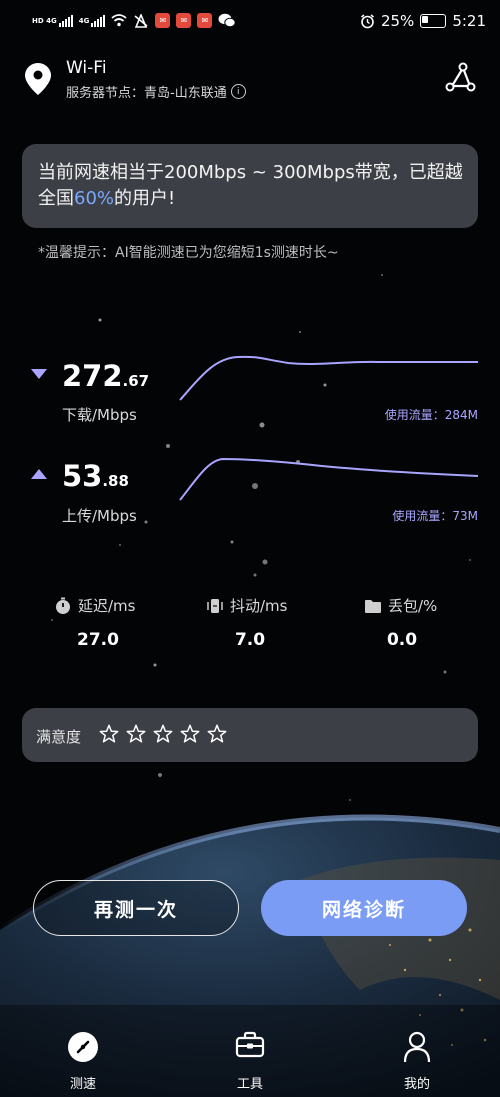  What do you see at coordinates (367, 20) in the screenshot?
I see `alarm-icon` at bounding box center [367, 20].